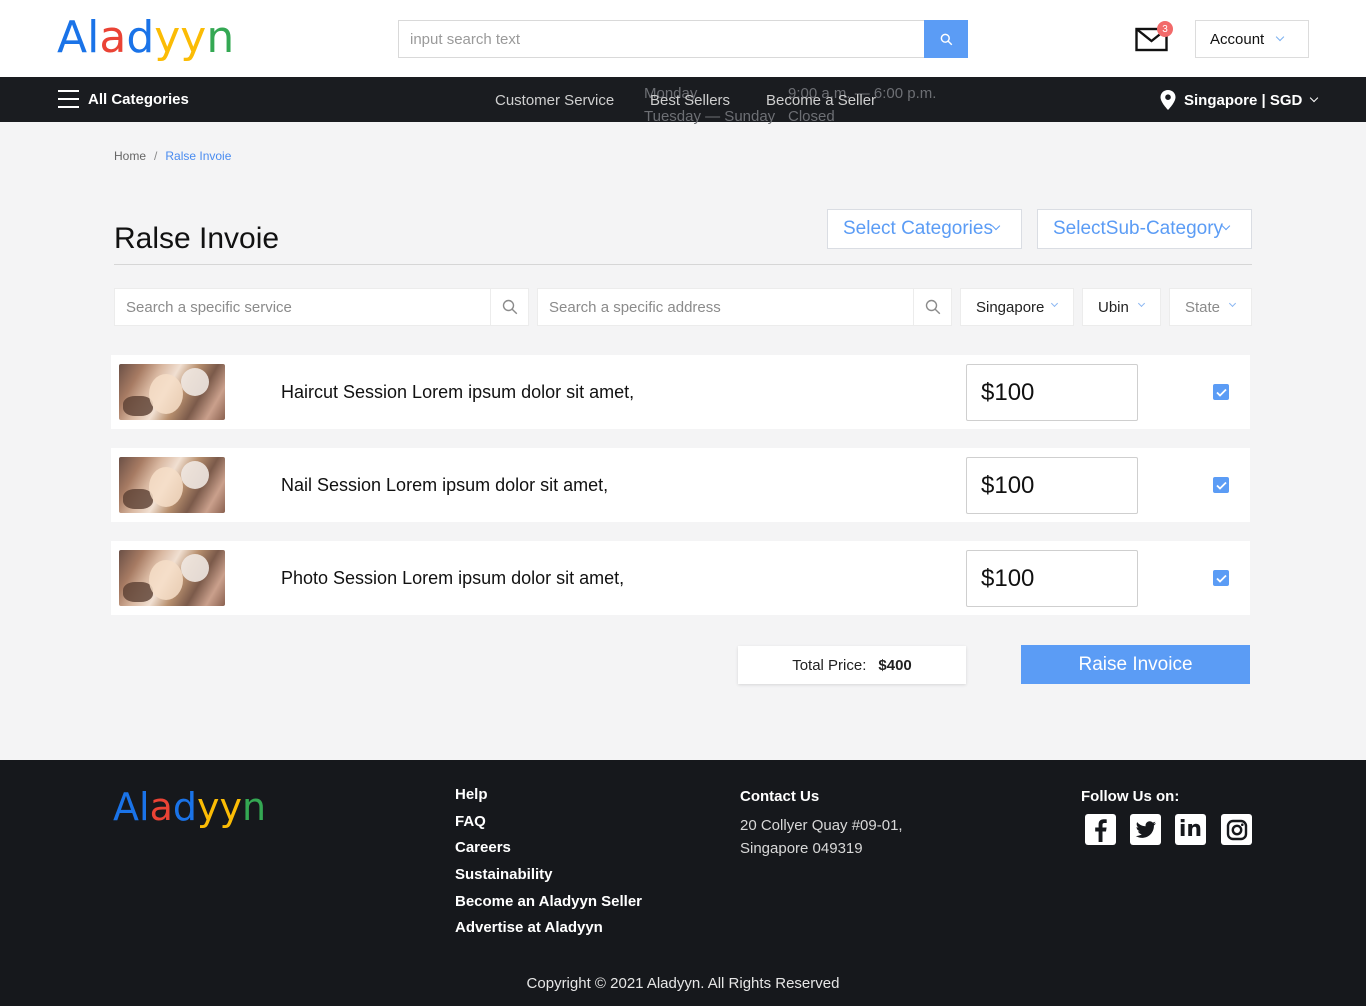 This screenshot has width=1366, height=1006. I want to click on service-title: Nail Session Lorem ipsum dolor sit amet,, so click(445, 485).